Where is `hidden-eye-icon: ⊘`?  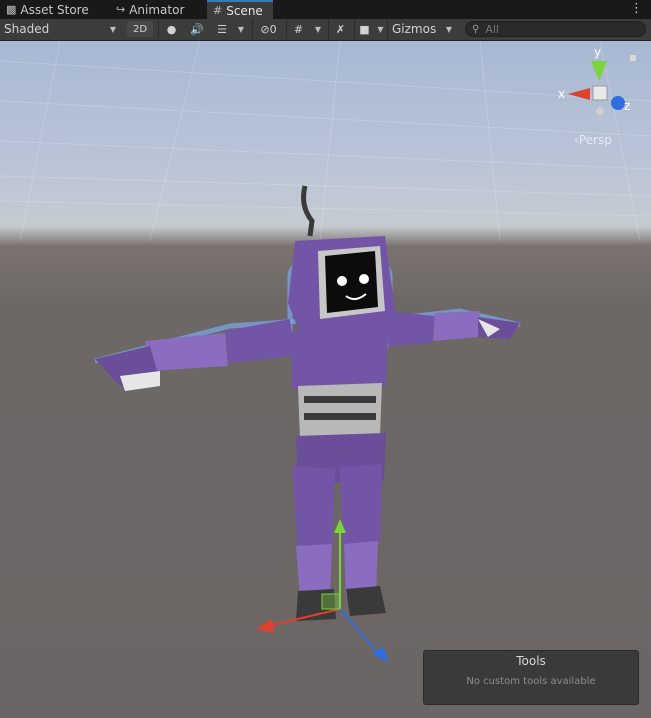
hidden-eye-icon: ⊘ is located at coordinates (265, 29).